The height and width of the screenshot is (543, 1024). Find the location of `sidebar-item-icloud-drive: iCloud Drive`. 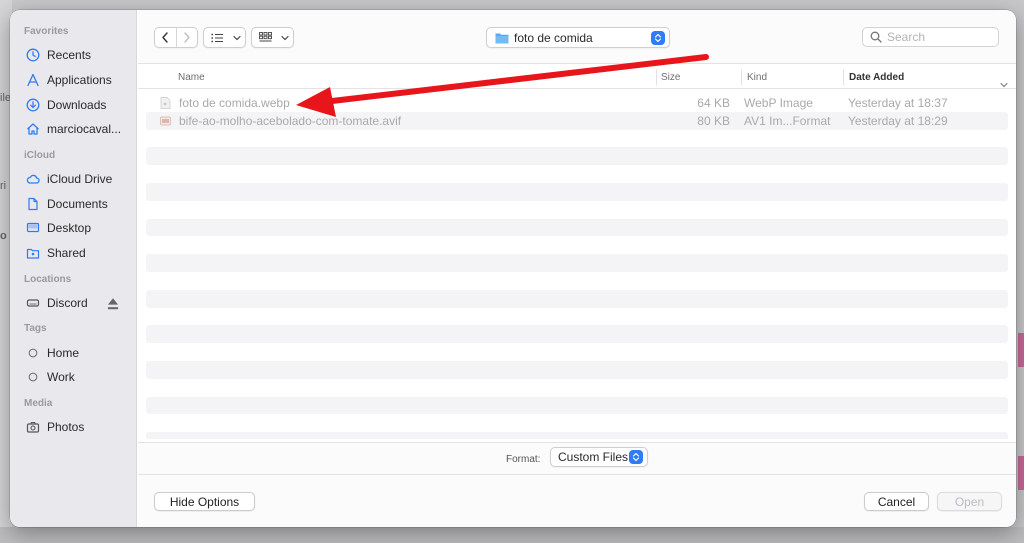

sidebar-item-icloud-drive: iCloud Drive is located at coordinates (73, 179).